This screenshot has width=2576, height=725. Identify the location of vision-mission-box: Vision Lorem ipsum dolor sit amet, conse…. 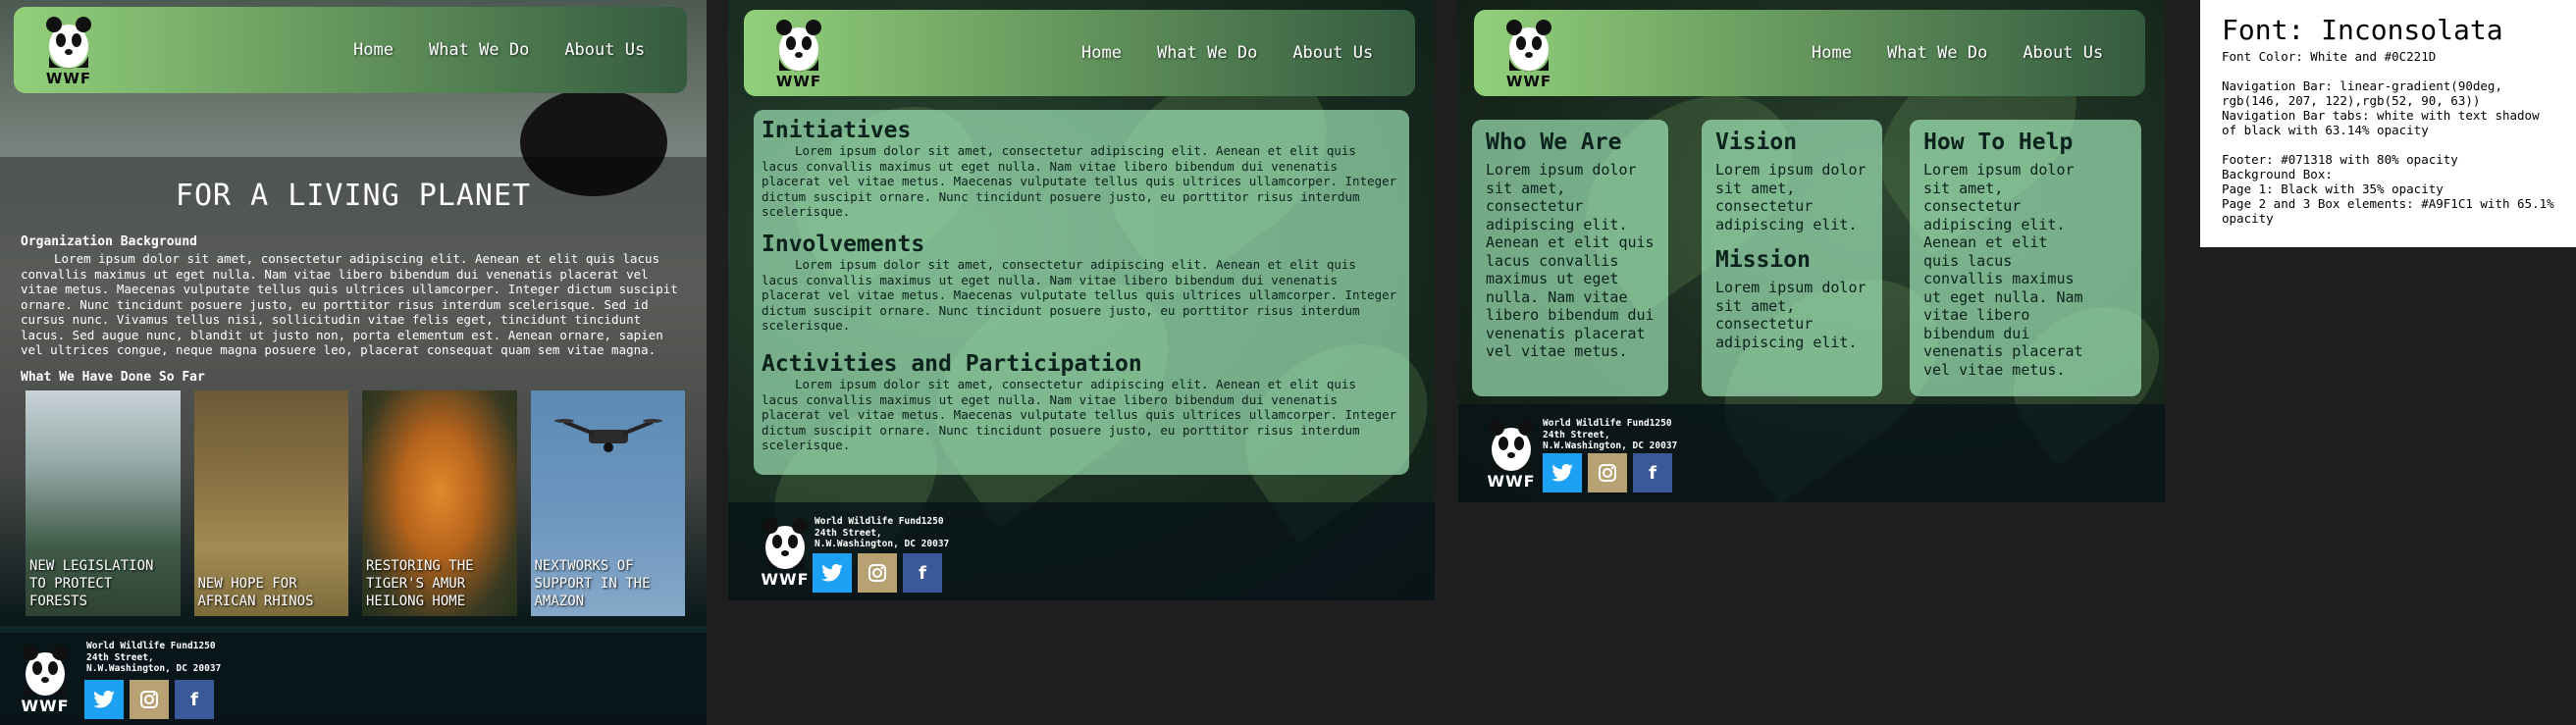
(1792, 258).